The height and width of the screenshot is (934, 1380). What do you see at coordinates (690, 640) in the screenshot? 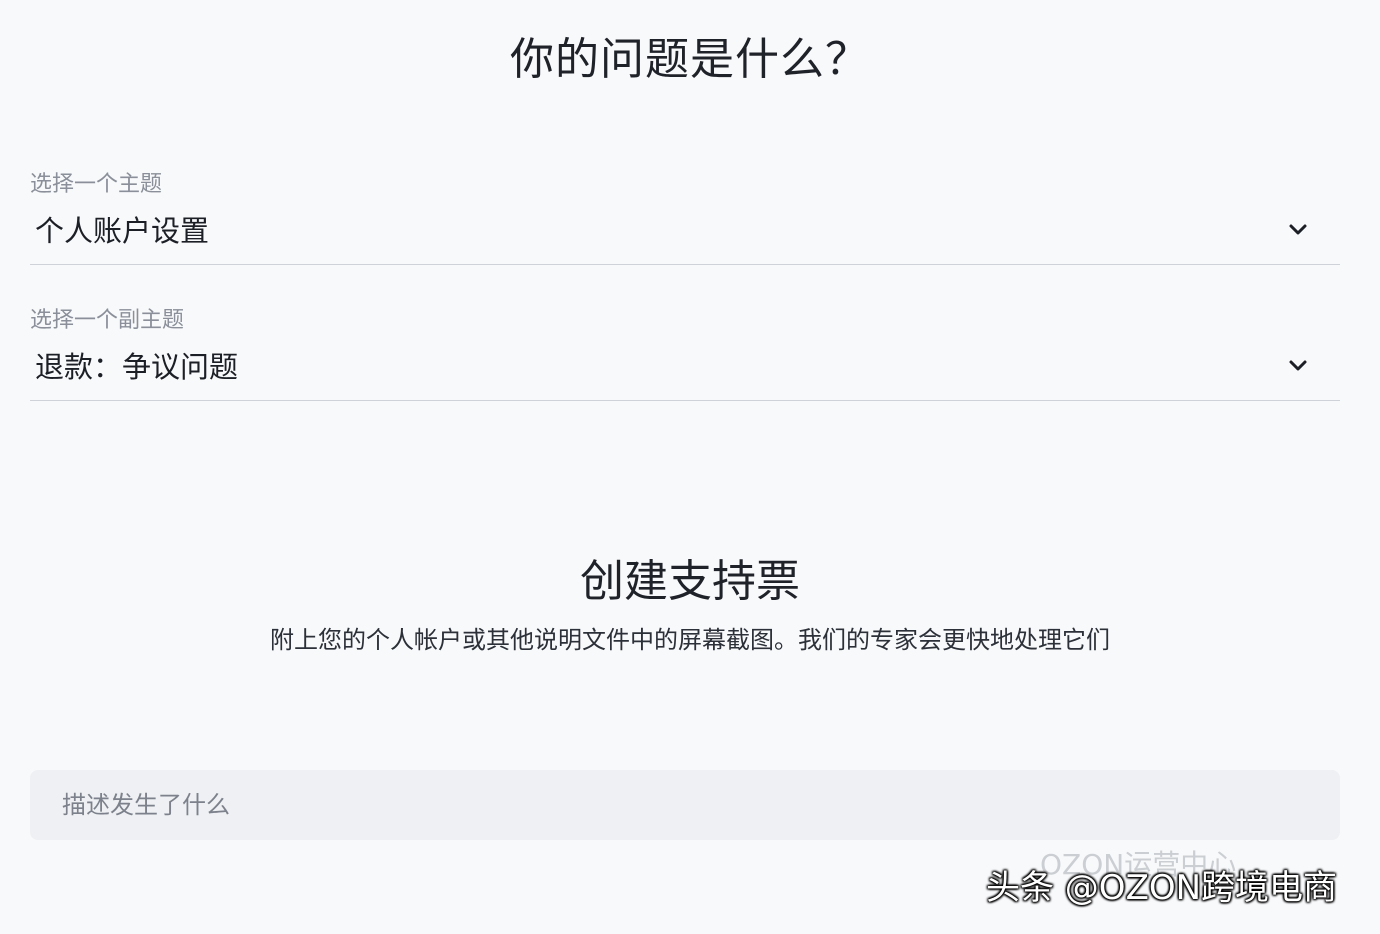
I see `ticket-description: 附上您的个人帐户或其他说明文件中的屏幕截图。我们的专家会更快地处理它们` at bounding box center [690, 640].